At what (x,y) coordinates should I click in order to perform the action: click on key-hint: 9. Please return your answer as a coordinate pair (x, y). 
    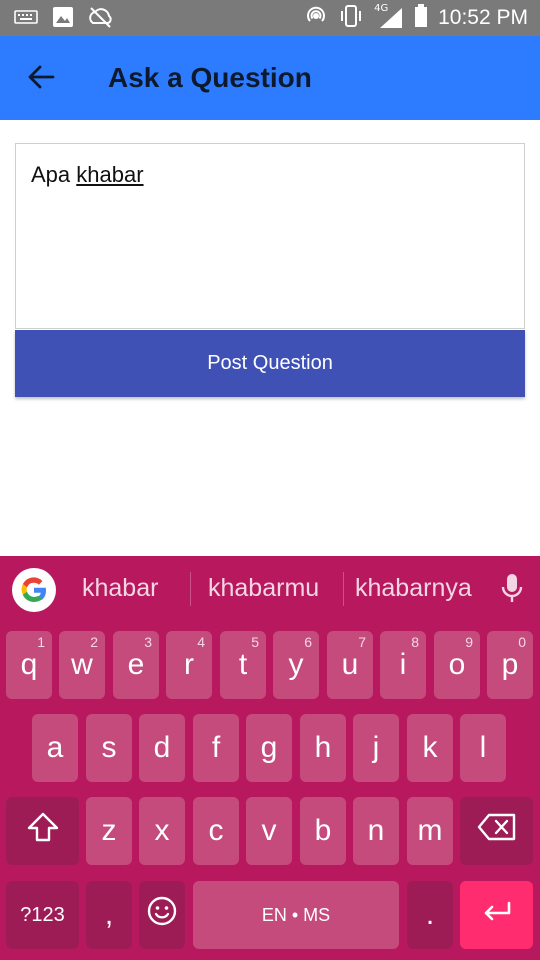
    Looking at the image, I should click on (469, 642).